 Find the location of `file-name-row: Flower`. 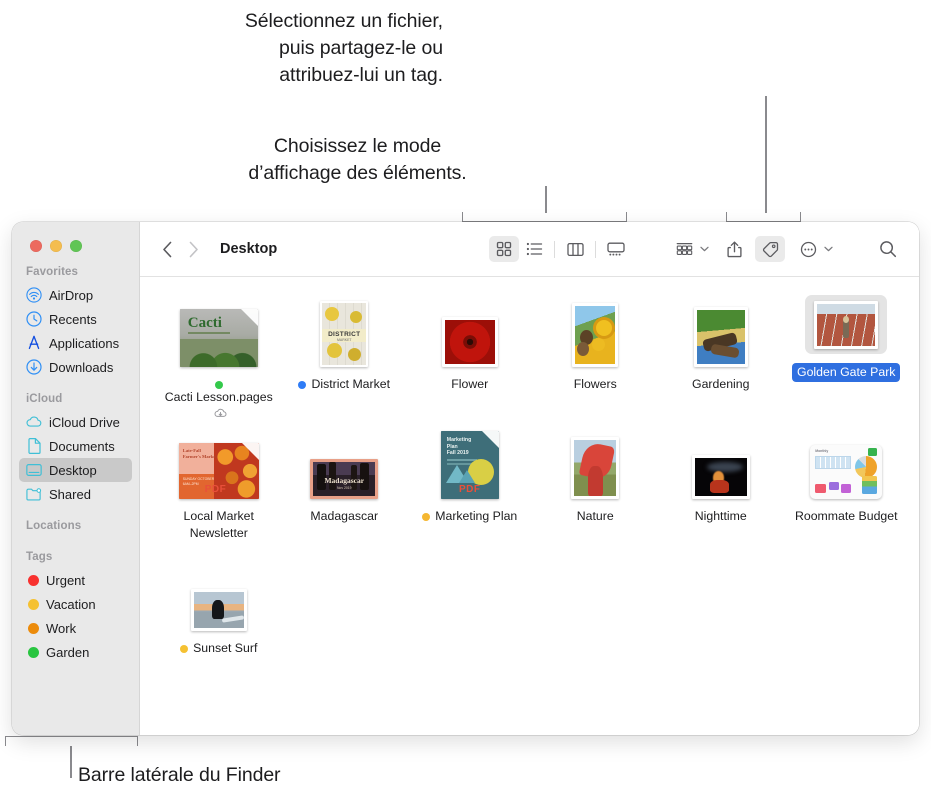

file-name-row: Flower is located at coordinates (469, 384).